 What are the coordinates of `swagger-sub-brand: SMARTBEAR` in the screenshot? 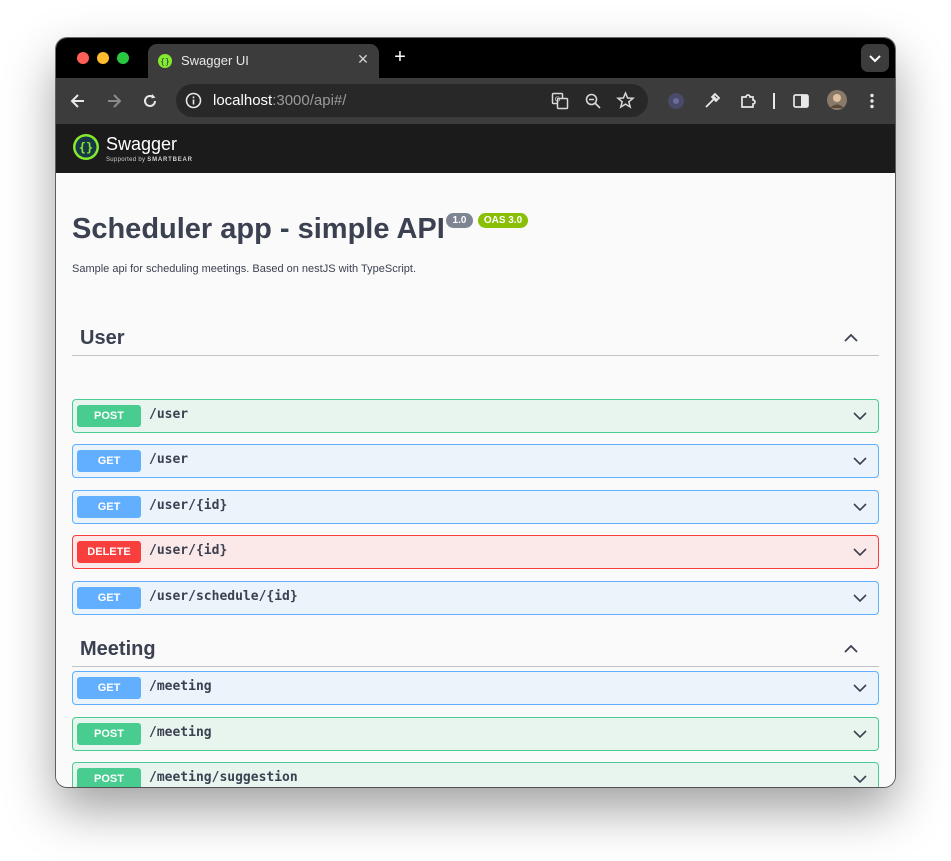 It's located at (170, 160).